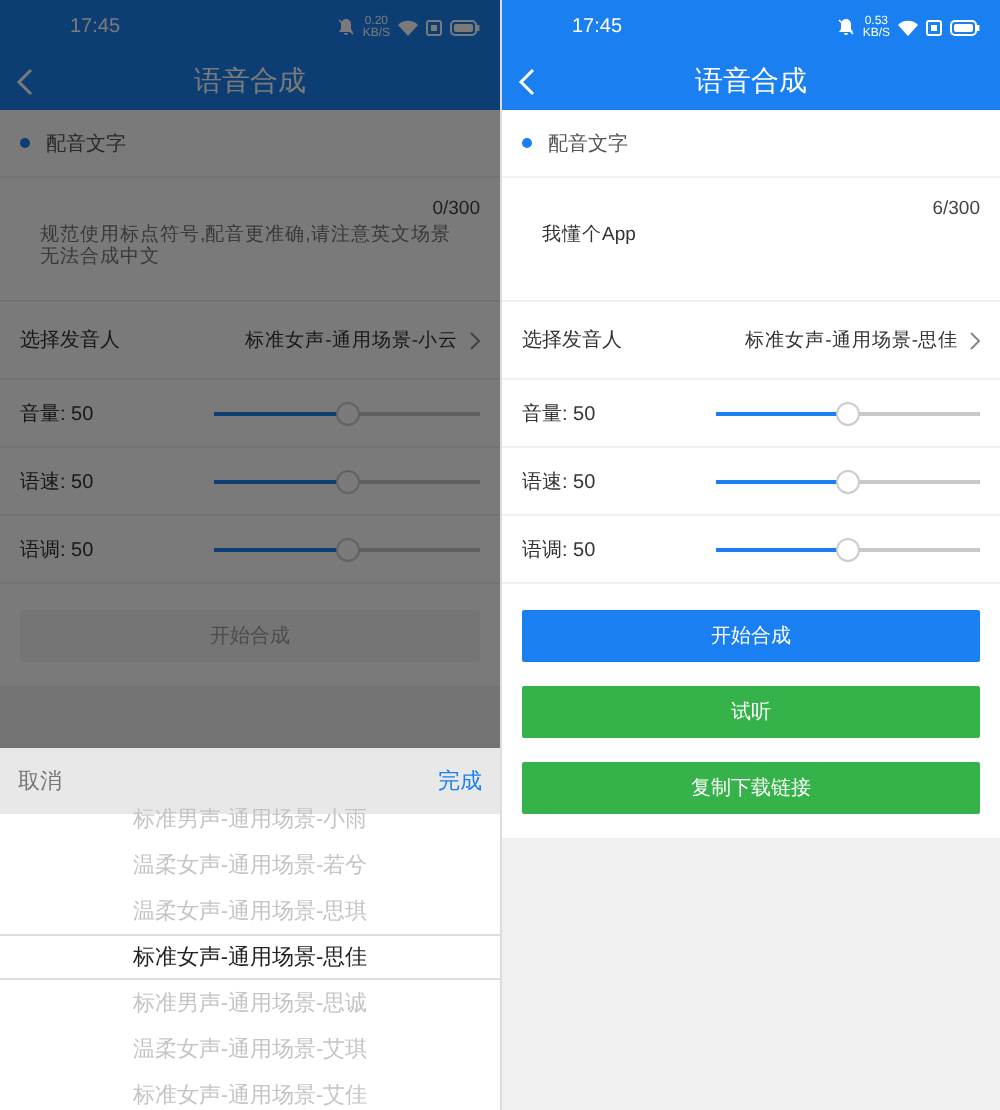  Describe the element at coordinates (250, 865) in the screenshot. I see `picker-option: 温柔女声-通用场景-若兮` at that location.